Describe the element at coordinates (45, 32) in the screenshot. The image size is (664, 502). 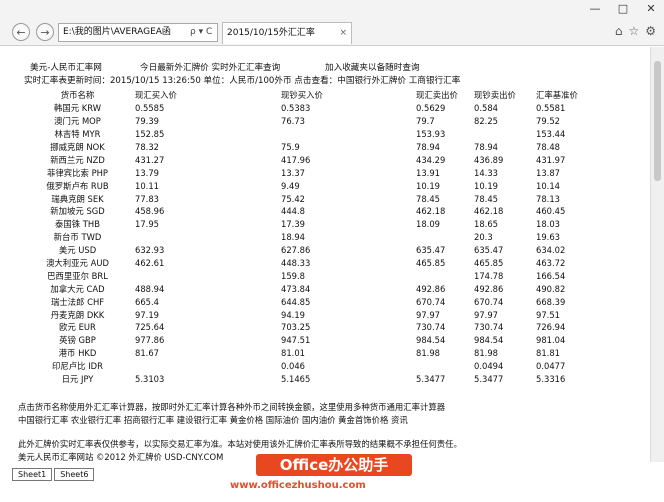
I see `forward-button: →` at that location.